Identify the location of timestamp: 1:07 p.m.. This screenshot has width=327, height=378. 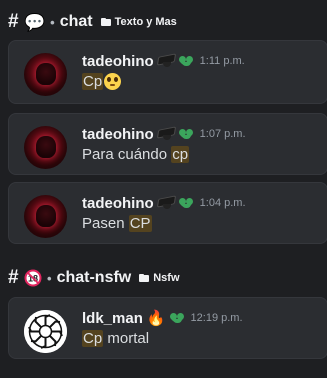
(222, 134).